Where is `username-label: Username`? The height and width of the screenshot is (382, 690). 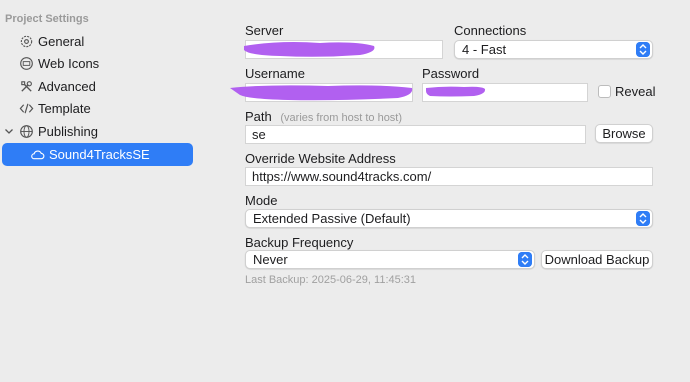 username-label: Username is located at coordinates (275, 73).